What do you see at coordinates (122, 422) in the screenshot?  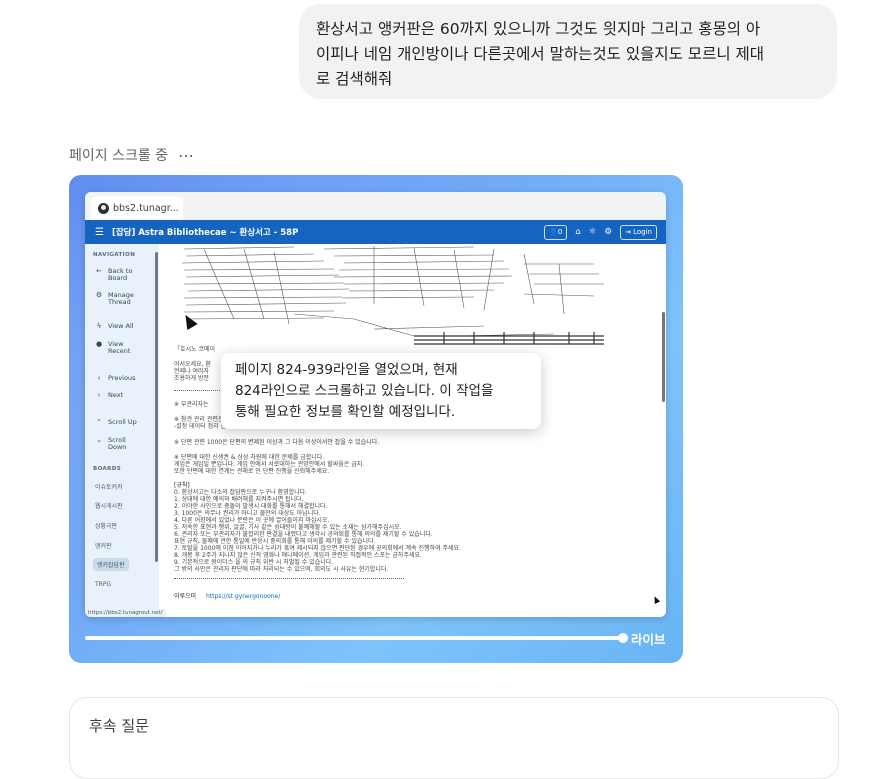 I see `sidebar-item-label: Scroll Up` at bounding box center [122, 422].